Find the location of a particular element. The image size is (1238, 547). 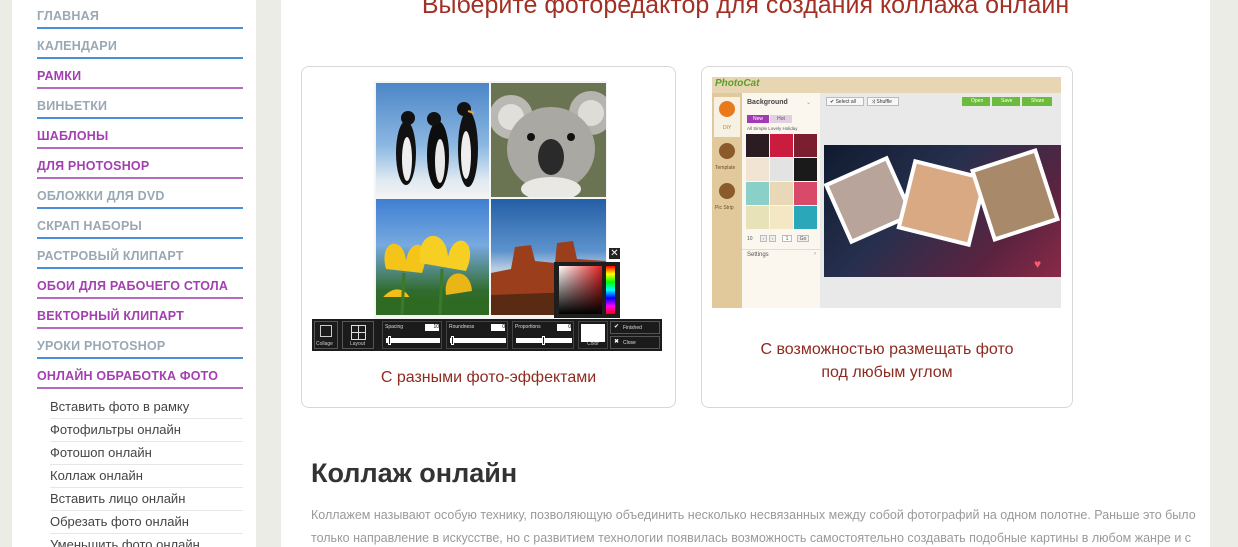

share-button: Share is located at coordinates (1037, 101).